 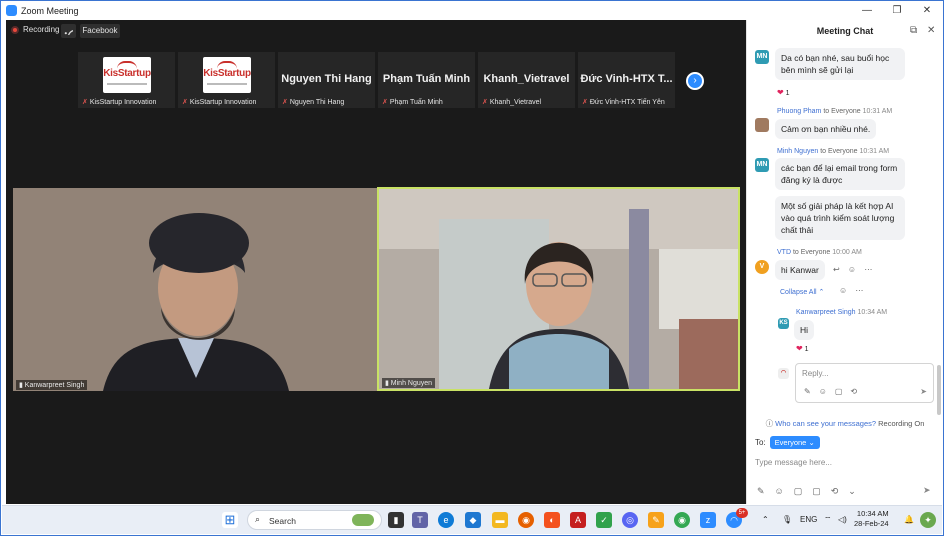 I want to click on clock-time: 10:34 AM, so click(x=872, y=513).